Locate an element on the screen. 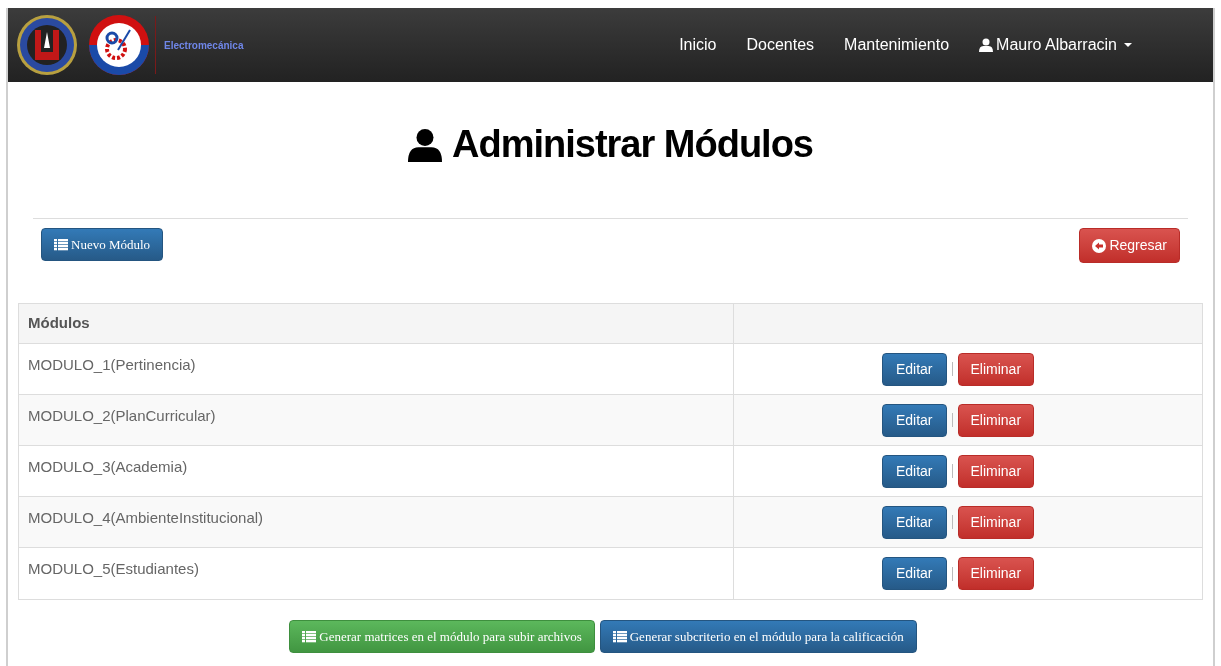 Image resolution: width=1221 pixels, height=666 pixels. table-cell: MODULO_3(Academia) is located at coordinates (376, 471).